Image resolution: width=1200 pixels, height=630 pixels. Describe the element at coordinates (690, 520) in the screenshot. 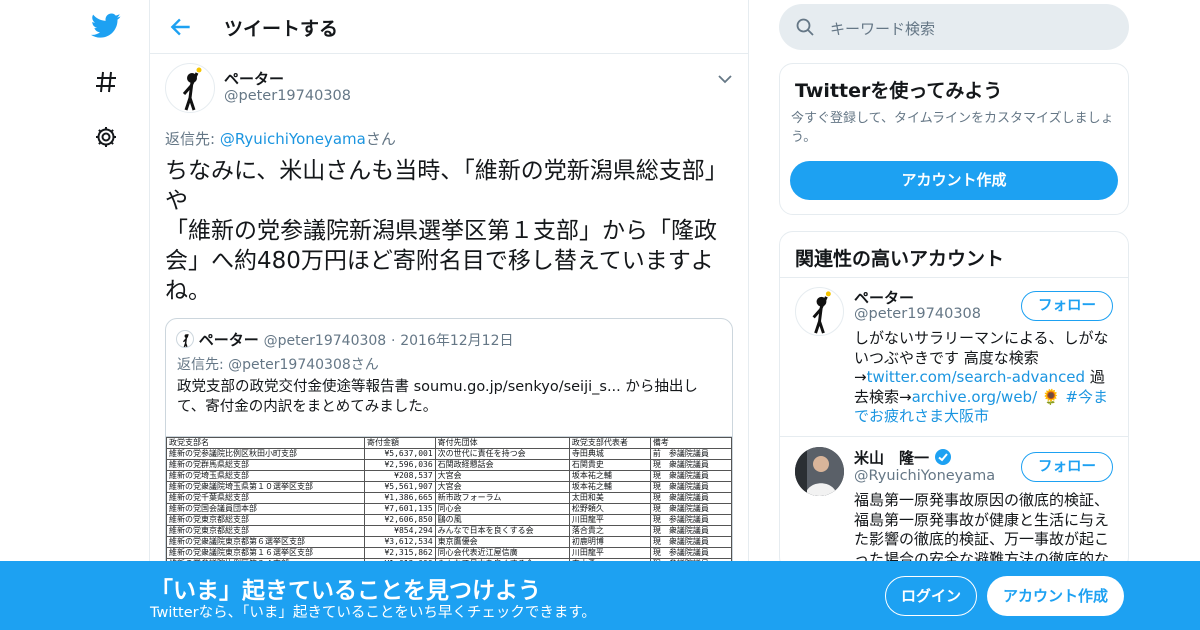

I see `table-cell: 現 参議院議員` at that location.